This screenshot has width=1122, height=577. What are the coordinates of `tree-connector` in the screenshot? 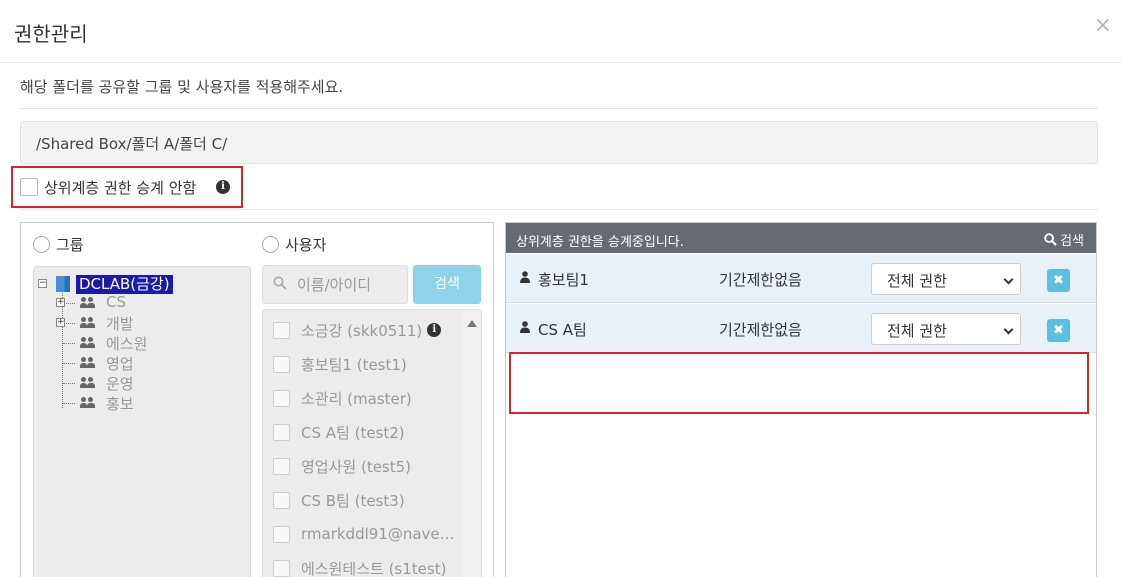 It's located at (62, 350).